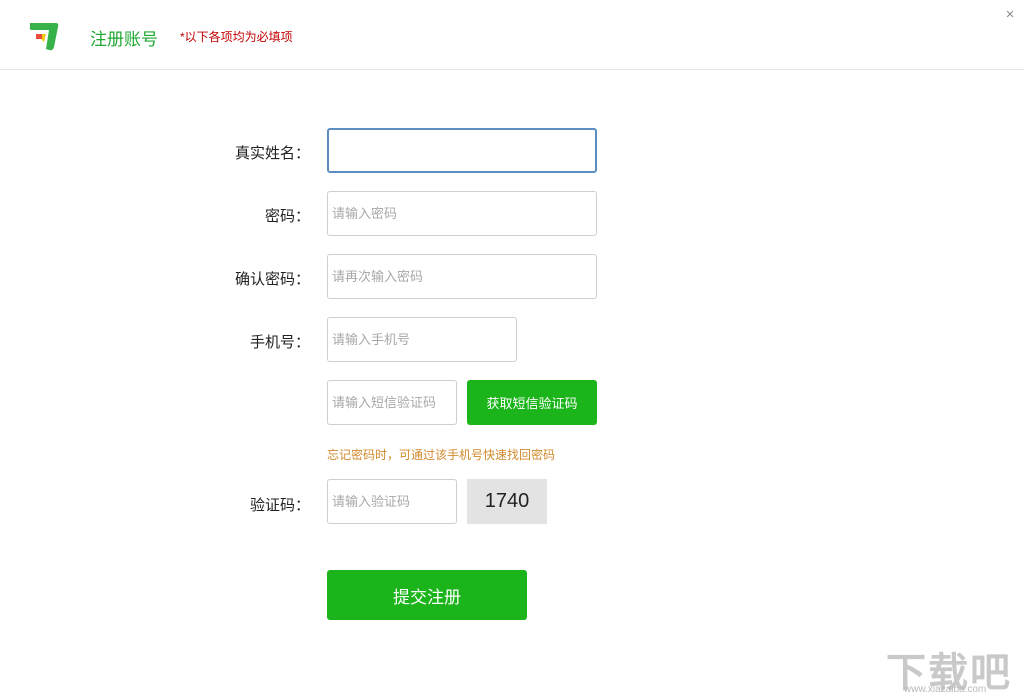  I want to click on password-input, so click(462, 213).